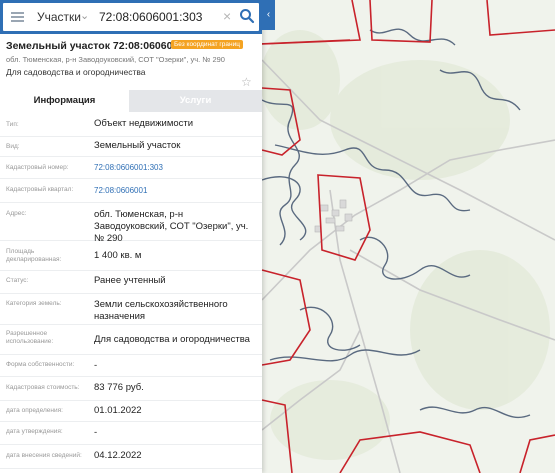 The width and height of the screenshot is (555, 473). I want to click on row-label: Разрешенное использование:, so click(30, 337).